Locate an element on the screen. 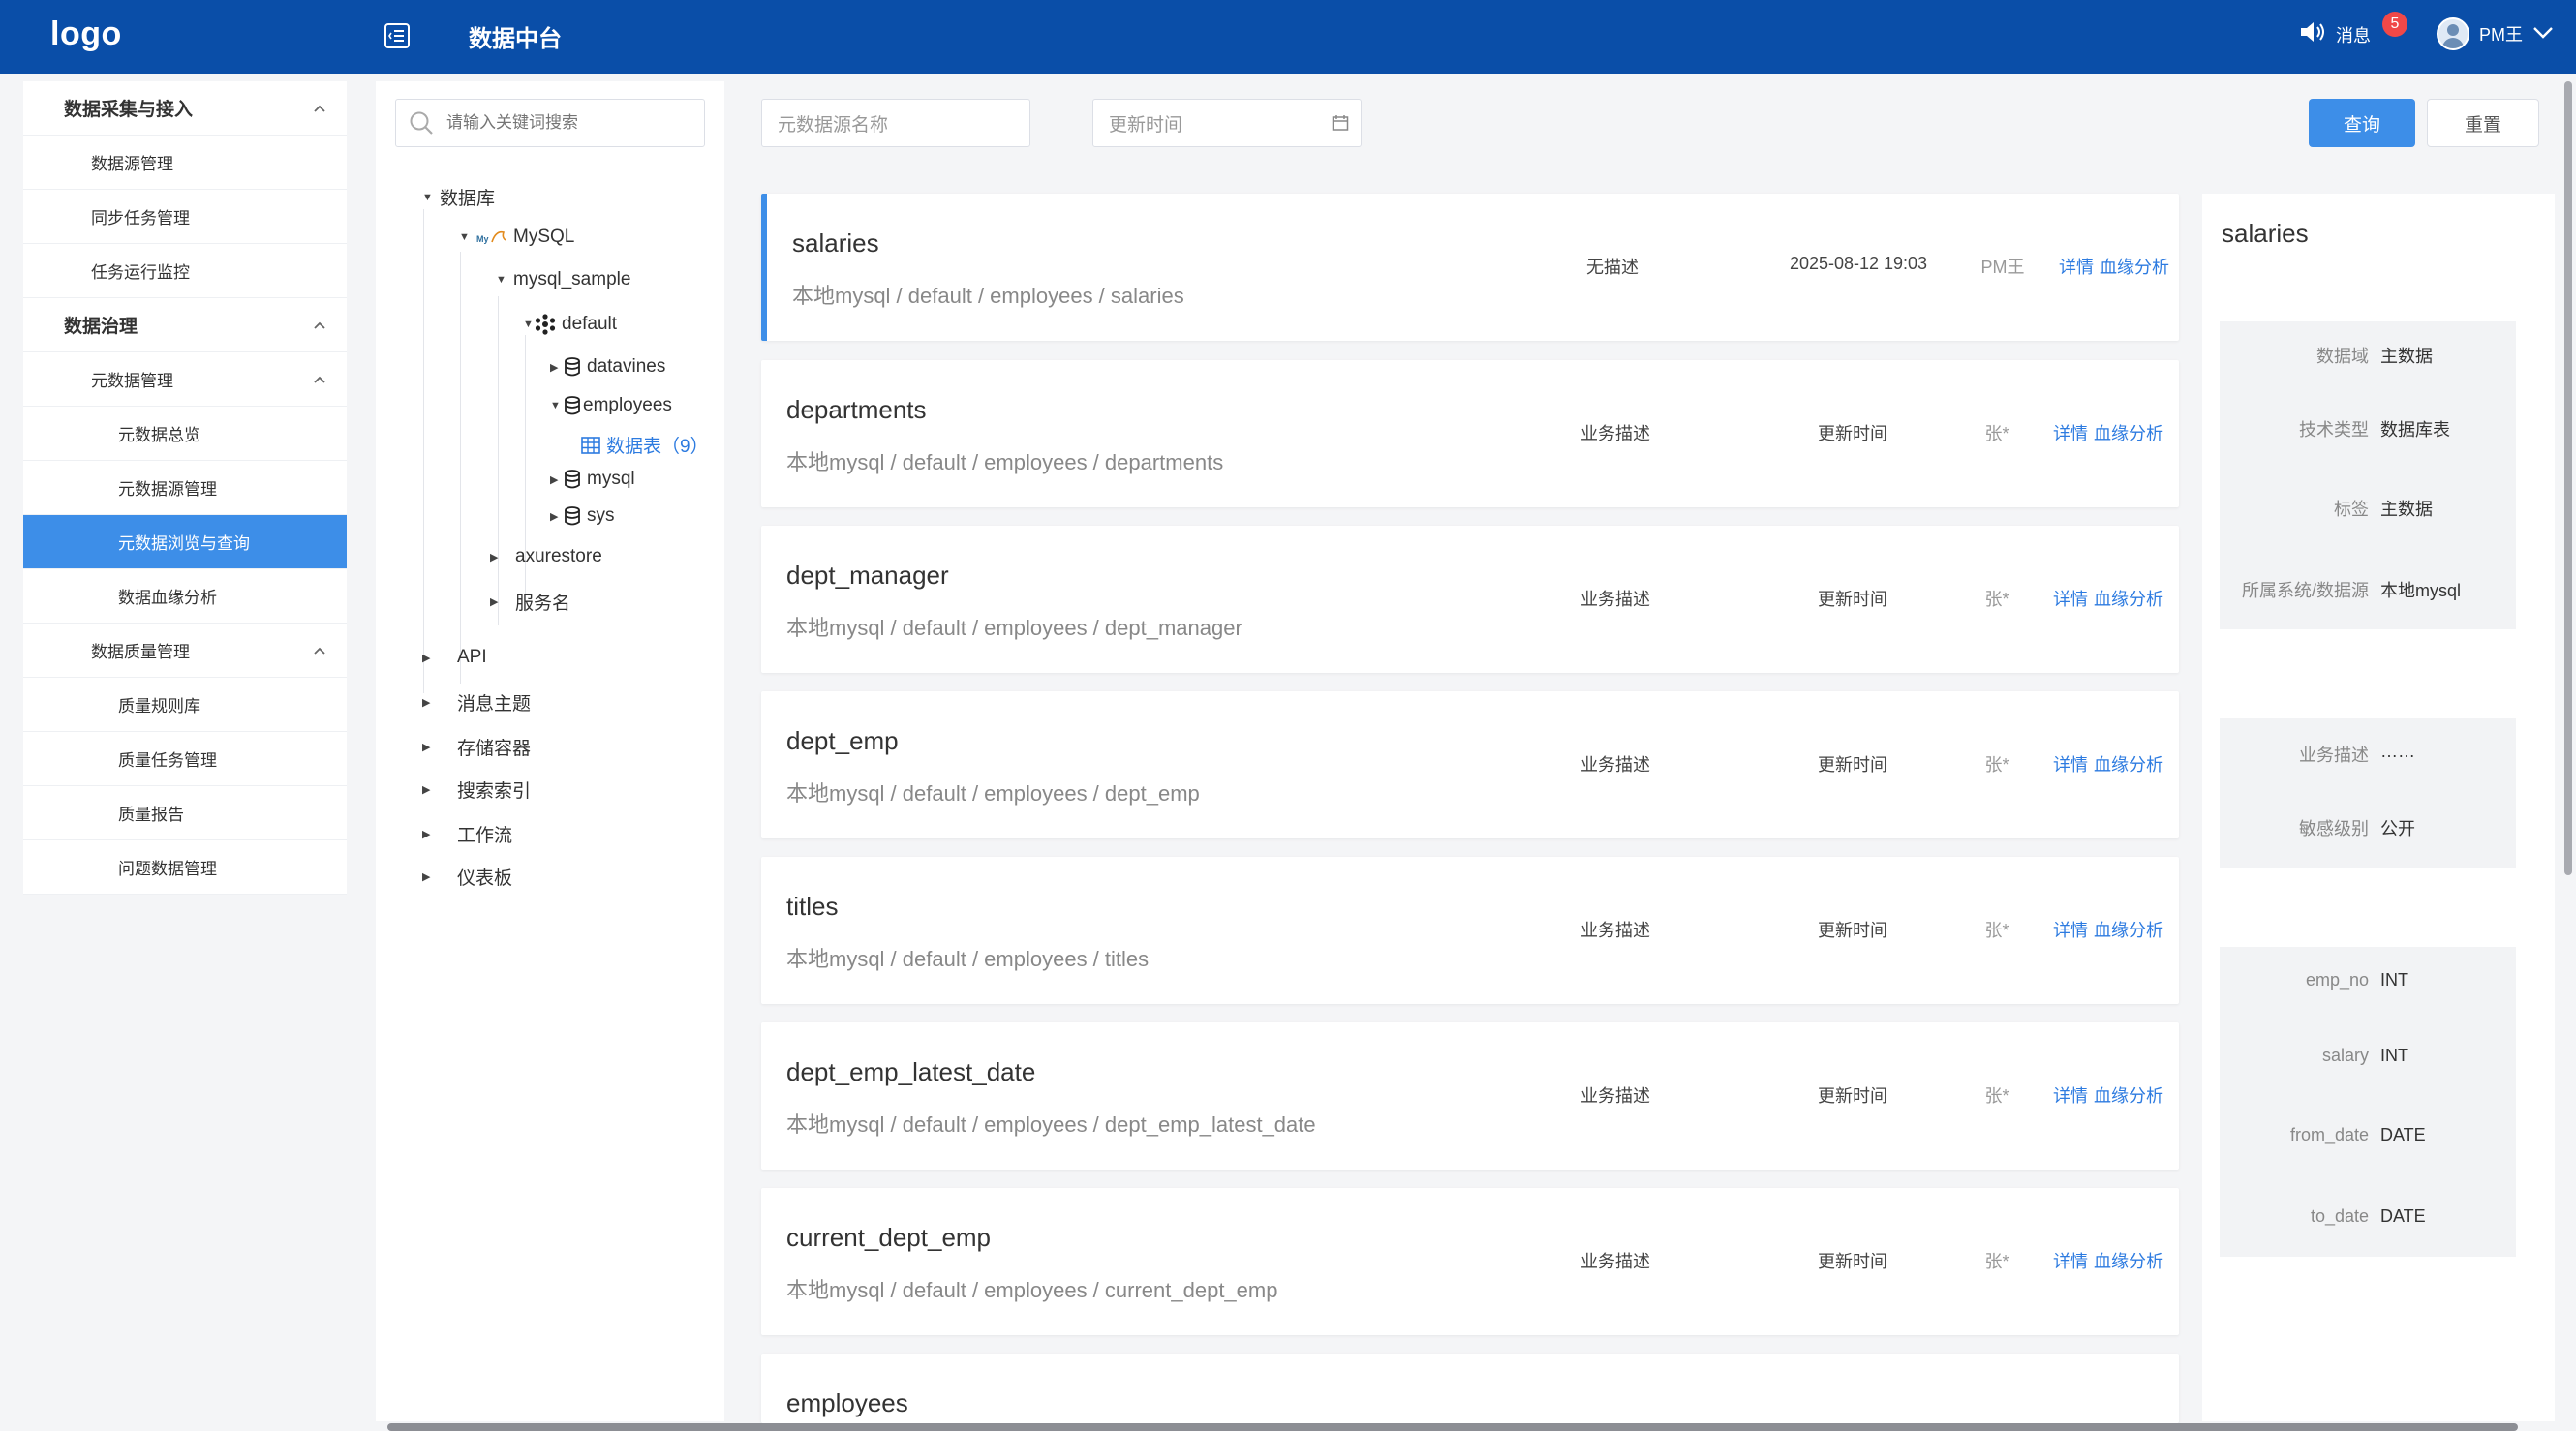 Image resolution: width=2576 pixels, height=1431 pixels. horizontal-scrollbar is located at coordinates (1452, 1427).